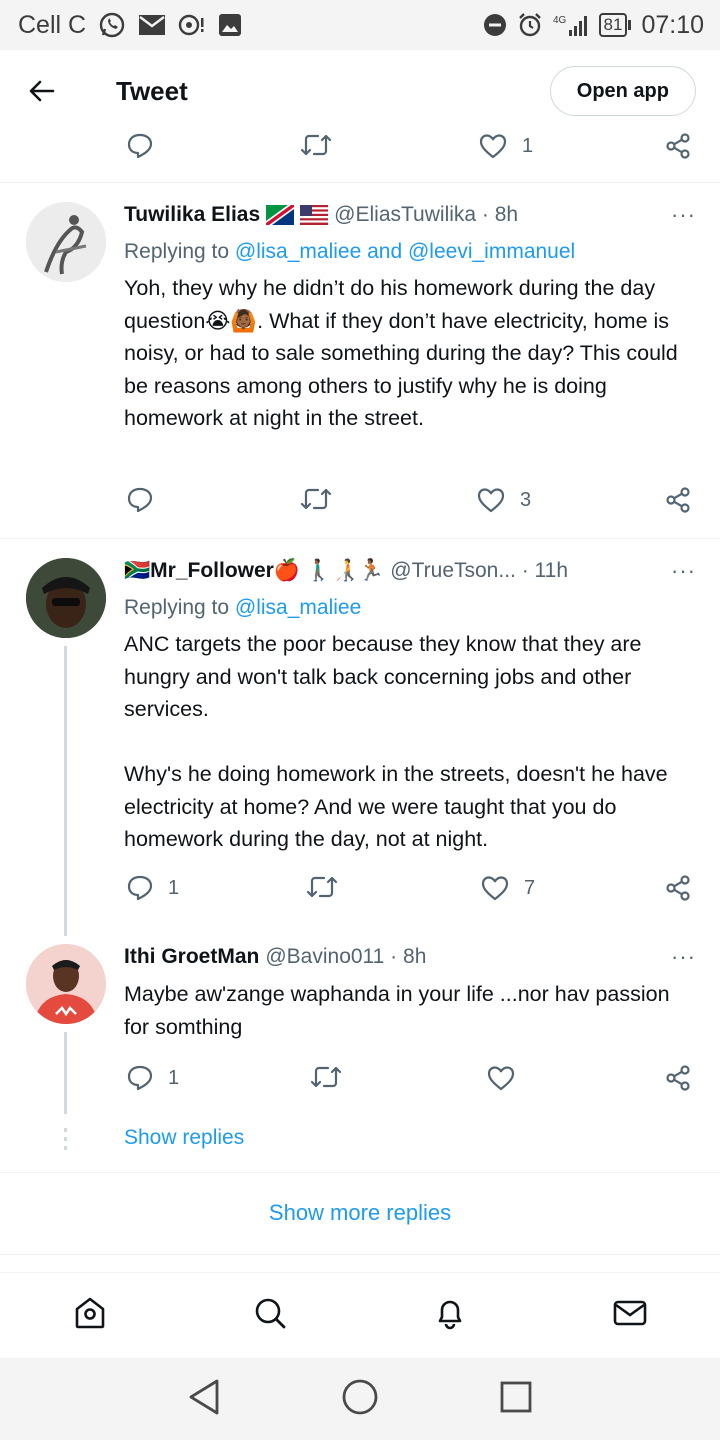 Image resolution: width=720 pixels, height=1440 pixels. I want to click on back-triangle-icon, so click(204, 1396).